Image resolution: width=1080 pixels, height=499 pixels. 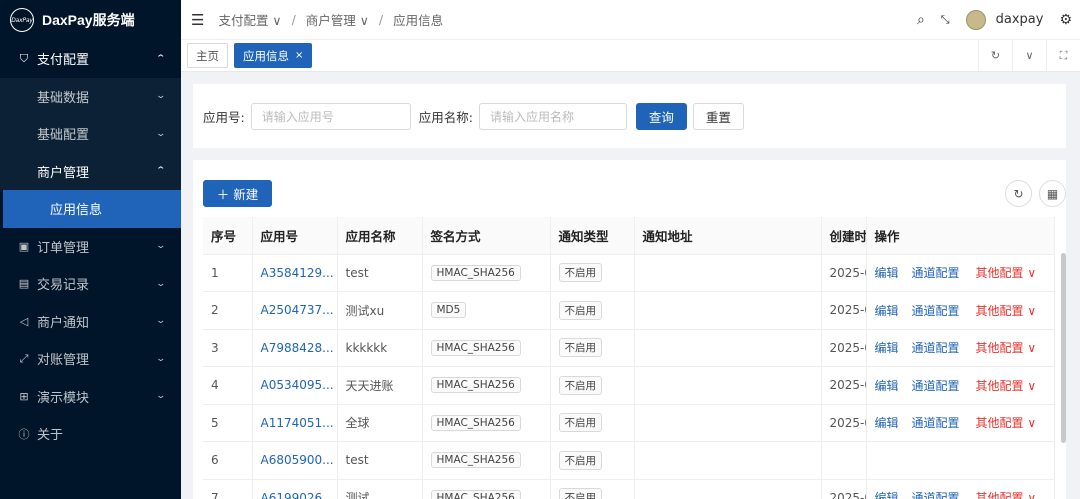 I want to click on new-button: ＋ 新建, so click(x=237, y=193).